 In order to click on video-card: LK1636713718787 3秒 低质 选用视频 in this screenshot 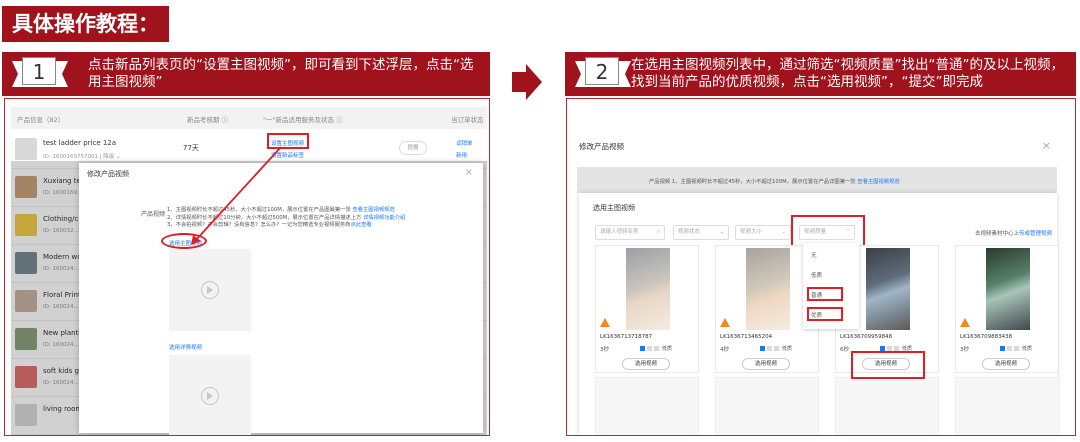, I will do `click(647, 309)`.